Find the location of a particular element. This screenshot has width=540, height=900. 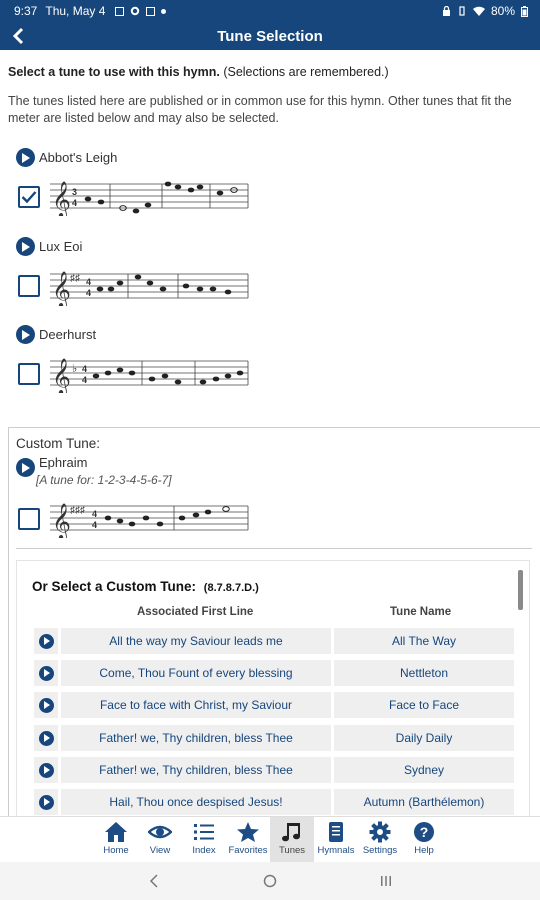

list-icon is located at coordinates (204, 832).